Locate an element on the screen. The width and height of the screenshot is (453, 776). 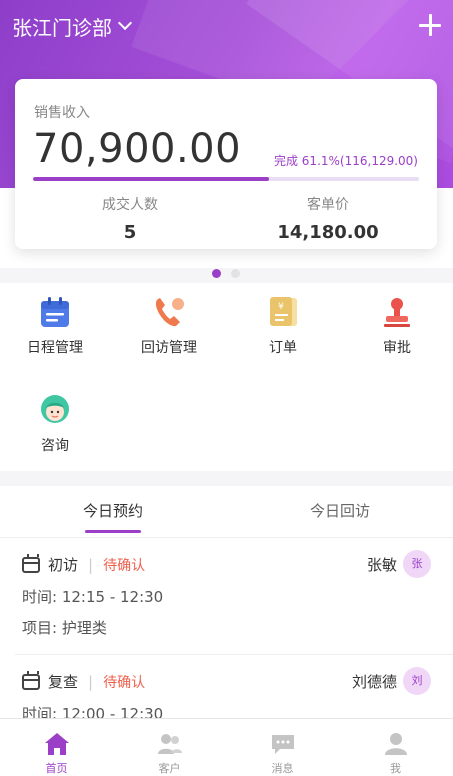
stamp-icon is located at coordinates (397, 312).